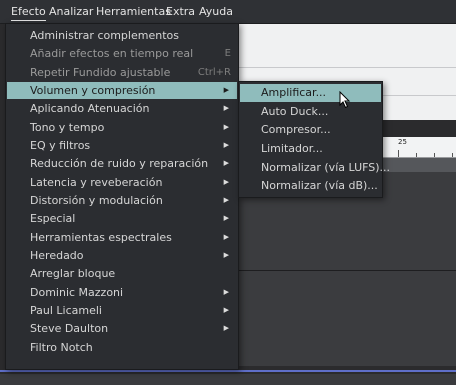 The width and height of the screenshot is (456, 385). I want to click on menu-item-volumen-compresion: Volumen y compresión ▶, so click(122, 90).